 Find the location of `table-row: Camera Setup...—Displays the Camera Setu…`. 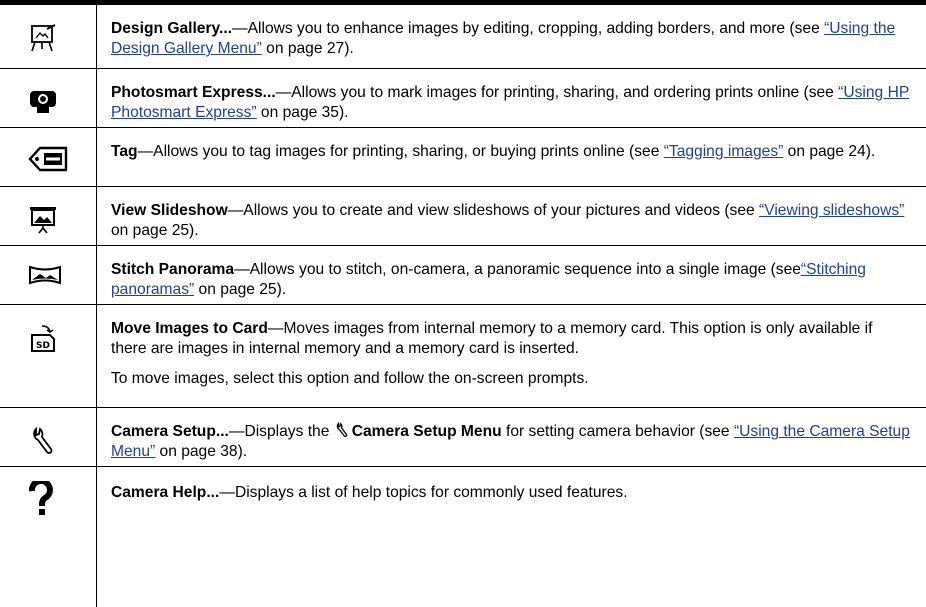

table-row: Camera Setup...—Displays the Camera Setu… is located at coordinates (463, 437).